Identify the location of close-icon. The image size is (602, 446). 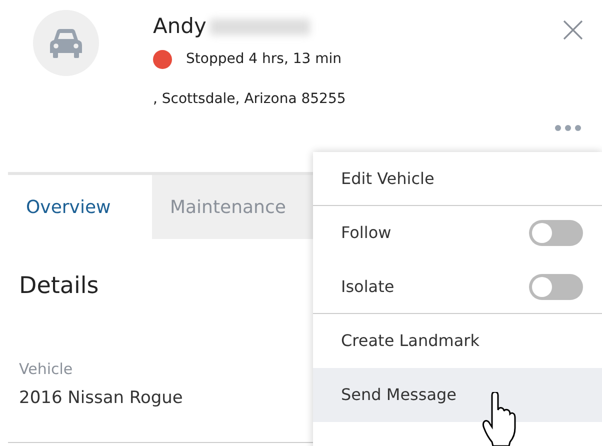
(573, 30).